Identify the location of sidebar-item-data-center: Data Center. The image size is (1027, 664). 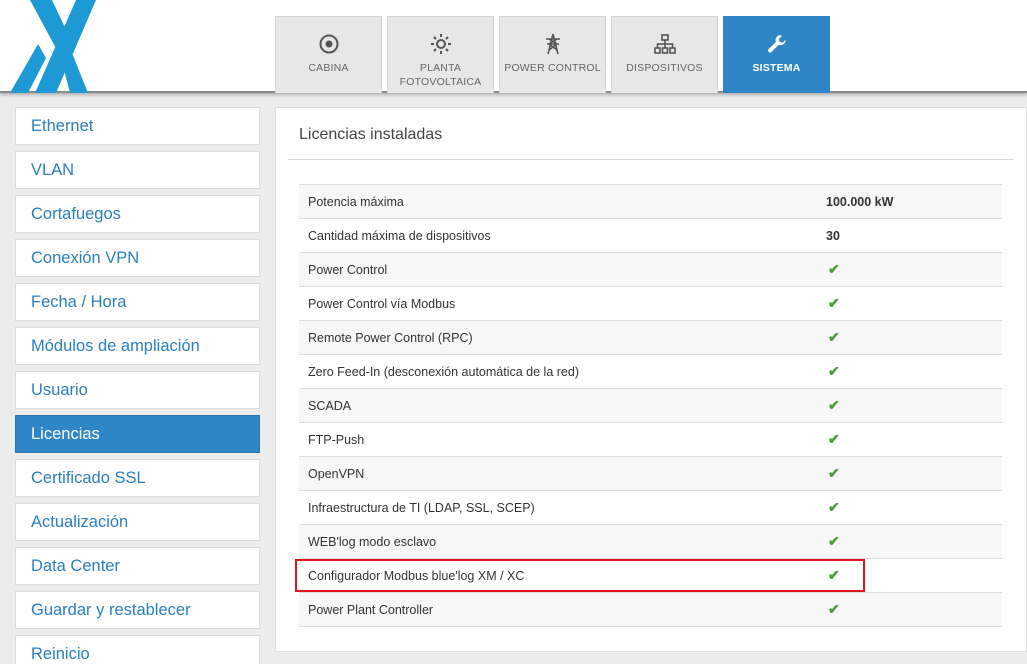
(137, 566).